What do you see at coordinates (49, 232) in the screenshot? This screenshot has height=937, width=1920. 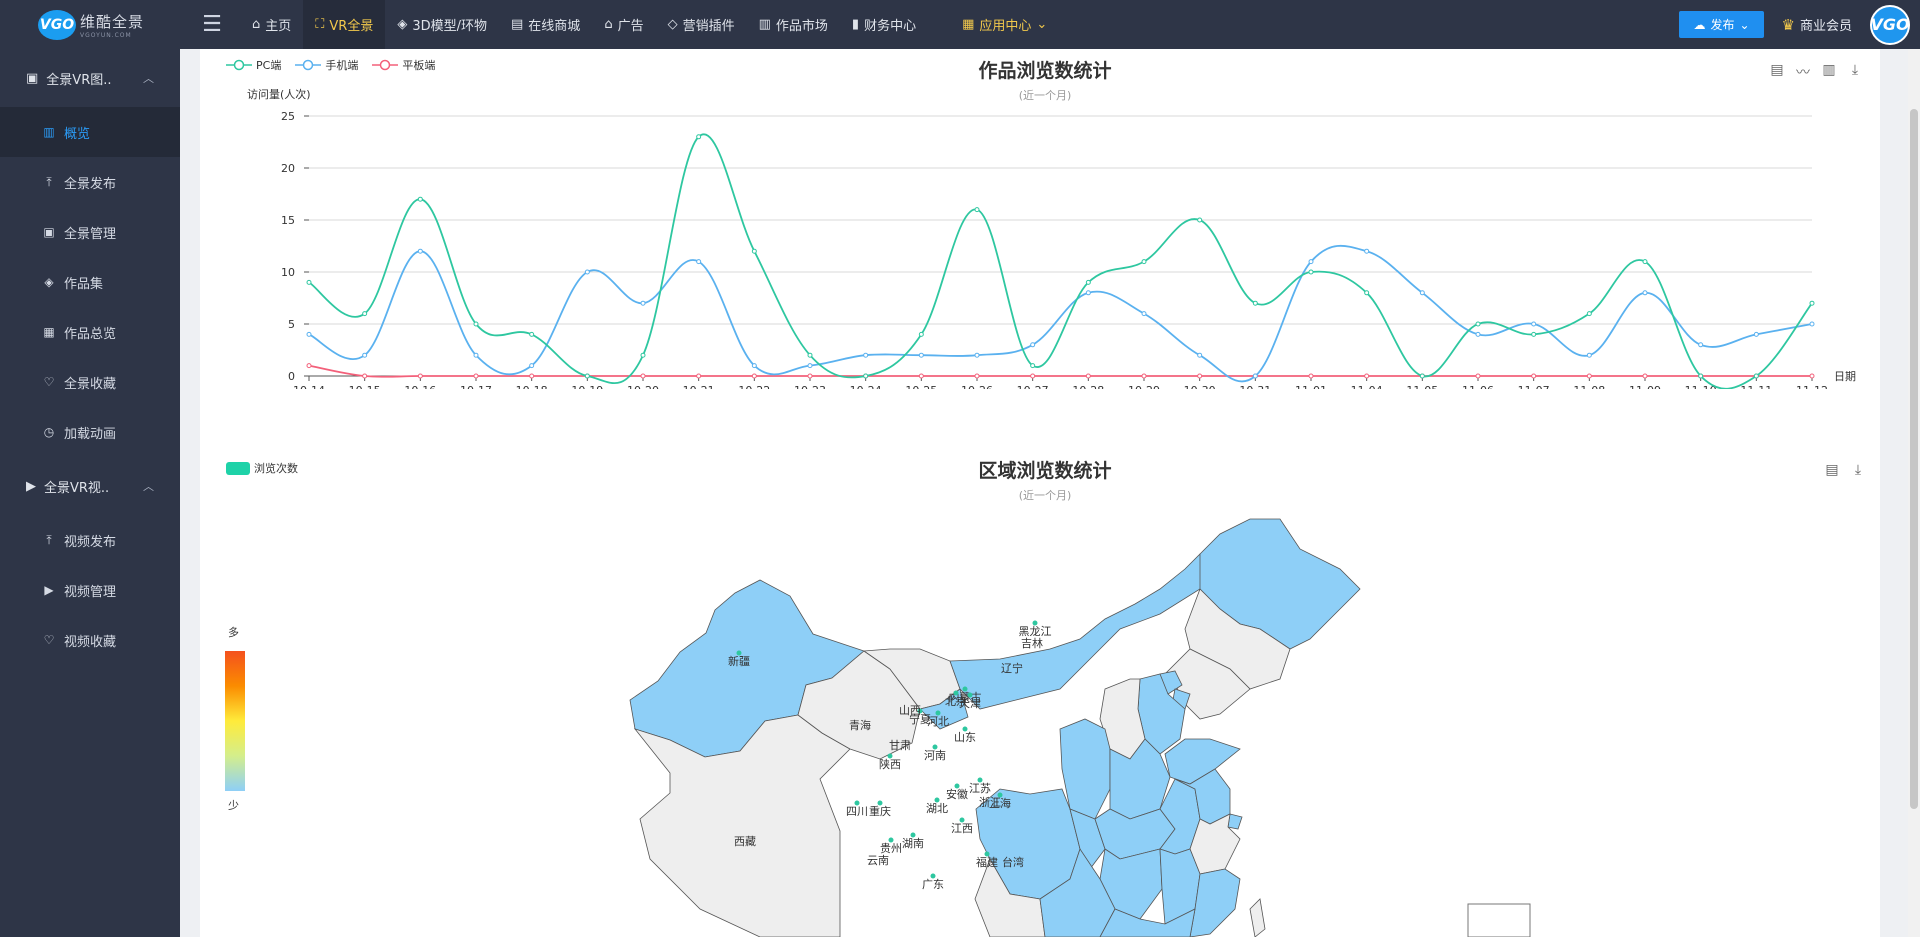 I see `manage-icon: ▣` at bounding box center [49, 232].